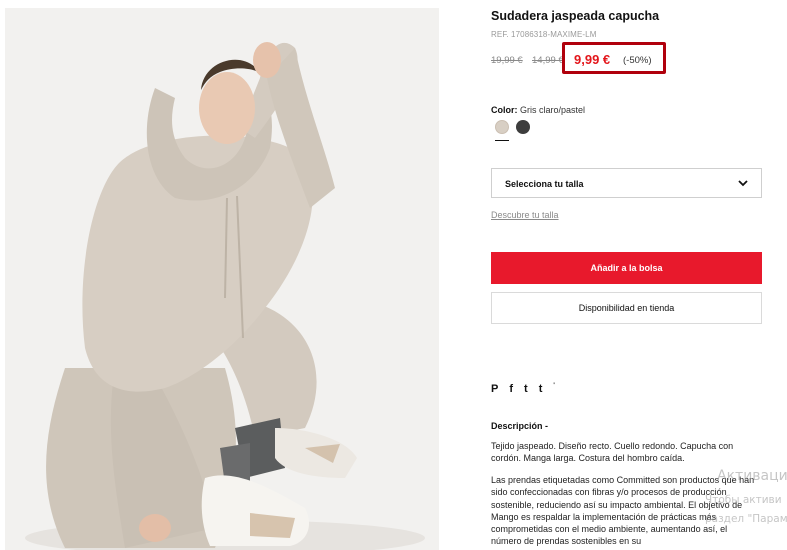  I want to click on sale-price: 9,99 €, so click(592, 59).